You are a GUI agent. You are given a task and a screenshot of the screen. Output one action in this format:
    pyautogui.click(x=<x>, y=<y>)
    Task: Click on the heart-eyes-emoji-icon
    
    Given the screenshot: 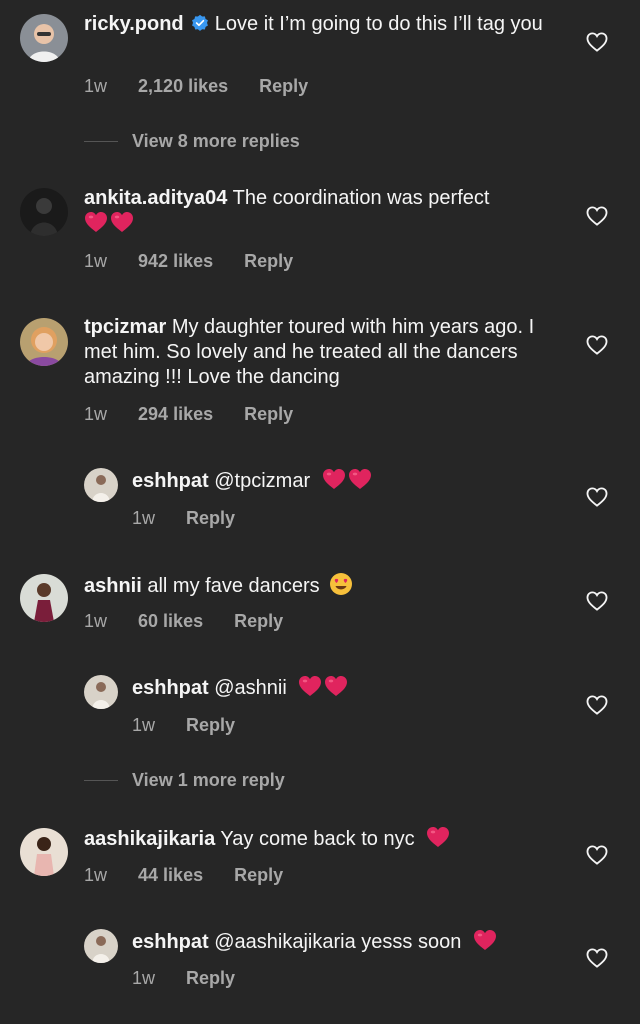 What is the action you would take?
    pyautogui.click(x=341, y=584)
    